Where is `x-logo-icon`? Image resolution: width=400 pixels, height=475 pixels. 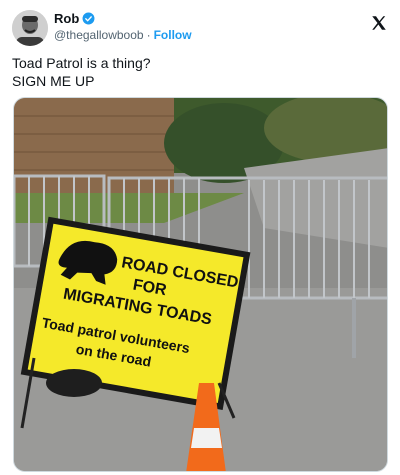 x-logo-icon is located at coordinates (379, 23).